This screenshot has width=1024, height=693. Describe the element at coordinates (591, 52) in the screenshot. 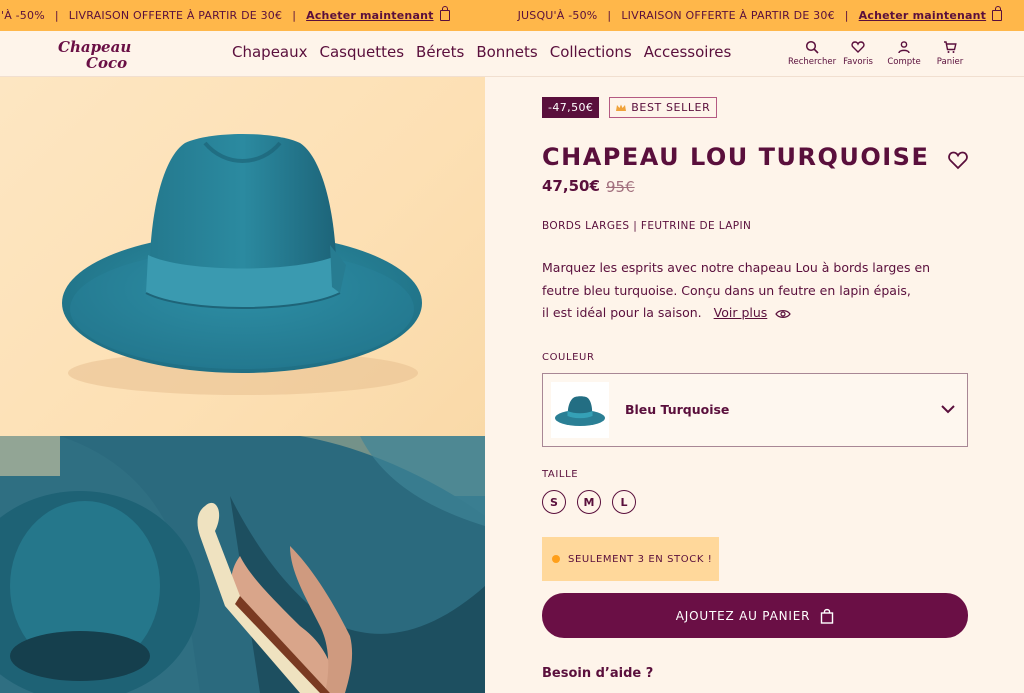

I see `nav-item-collections: Collections` at that location.